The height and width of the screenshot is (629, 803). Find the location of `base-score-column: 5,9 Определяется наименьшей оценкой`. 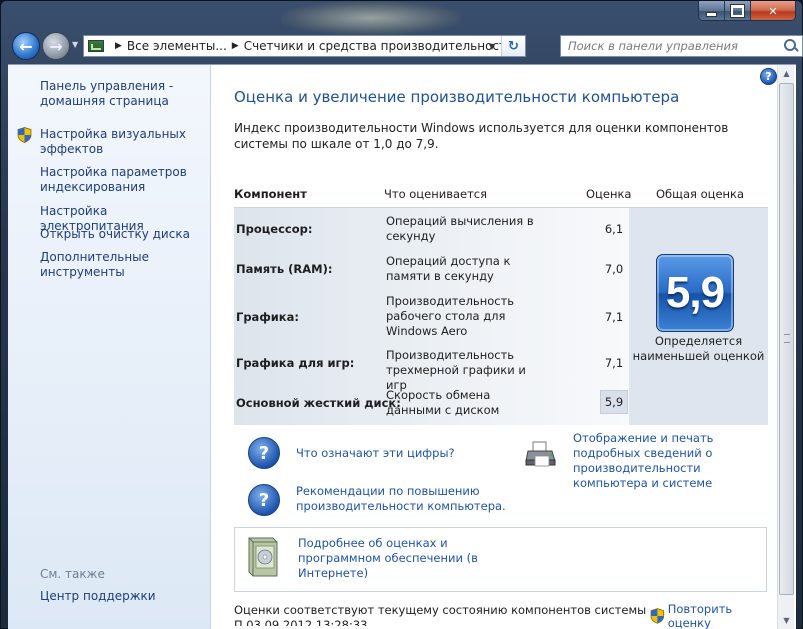

base-score-column: 5,9 Определяется наименьшей оценкой is located at coordinates (698, 316).